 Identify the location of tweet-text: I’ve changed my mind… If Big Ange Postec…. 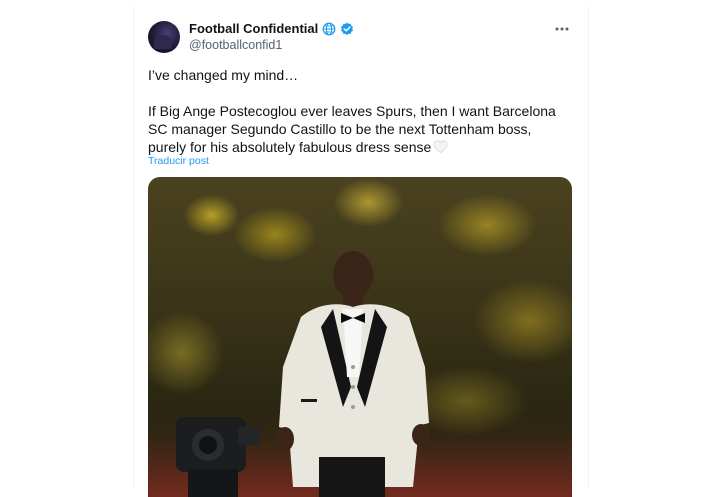
(358, 112).